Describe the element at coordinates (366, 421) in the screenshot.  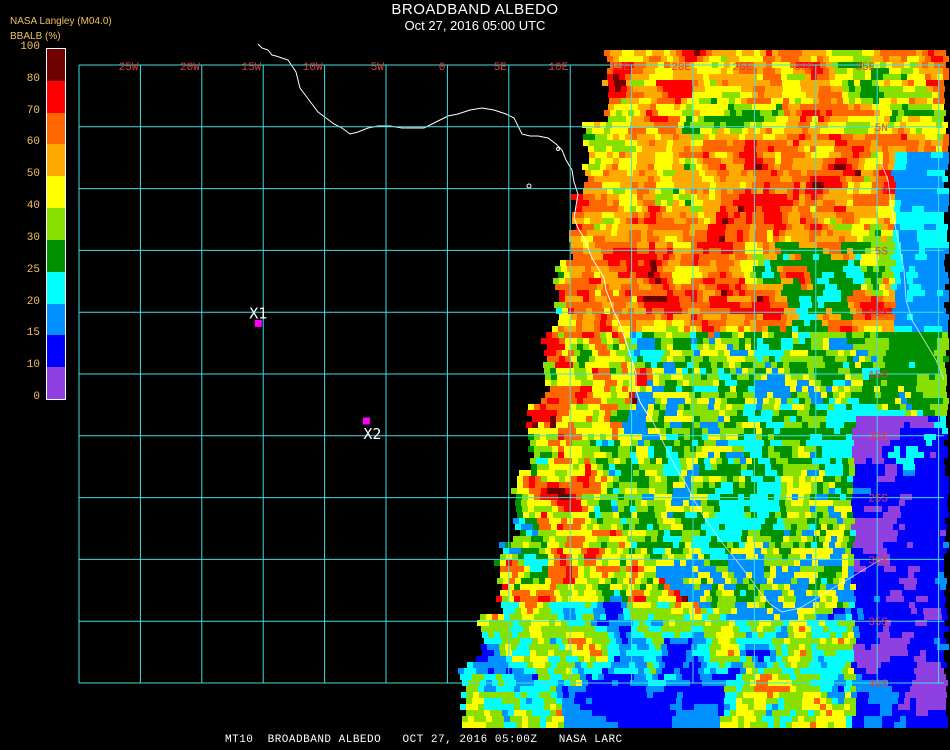
I see `marker-point` at that location.